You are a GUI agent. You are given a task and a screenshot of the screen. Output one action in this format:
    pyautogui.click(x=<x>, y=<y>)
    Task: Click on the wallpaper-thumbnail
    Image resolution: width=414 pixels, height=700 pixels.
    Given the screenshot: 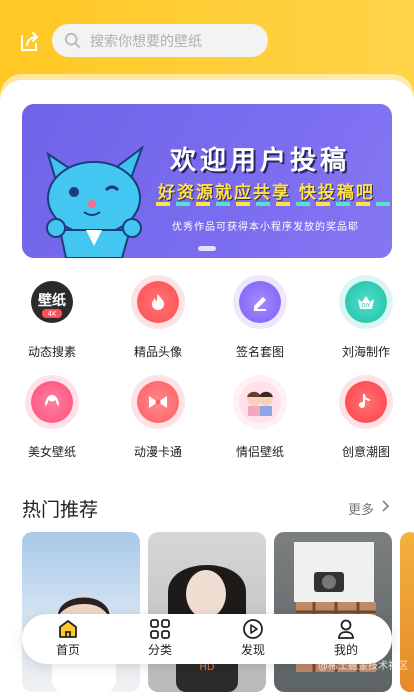 What is the action you would take?
    pyautogui.click(x=81, y=612)
    